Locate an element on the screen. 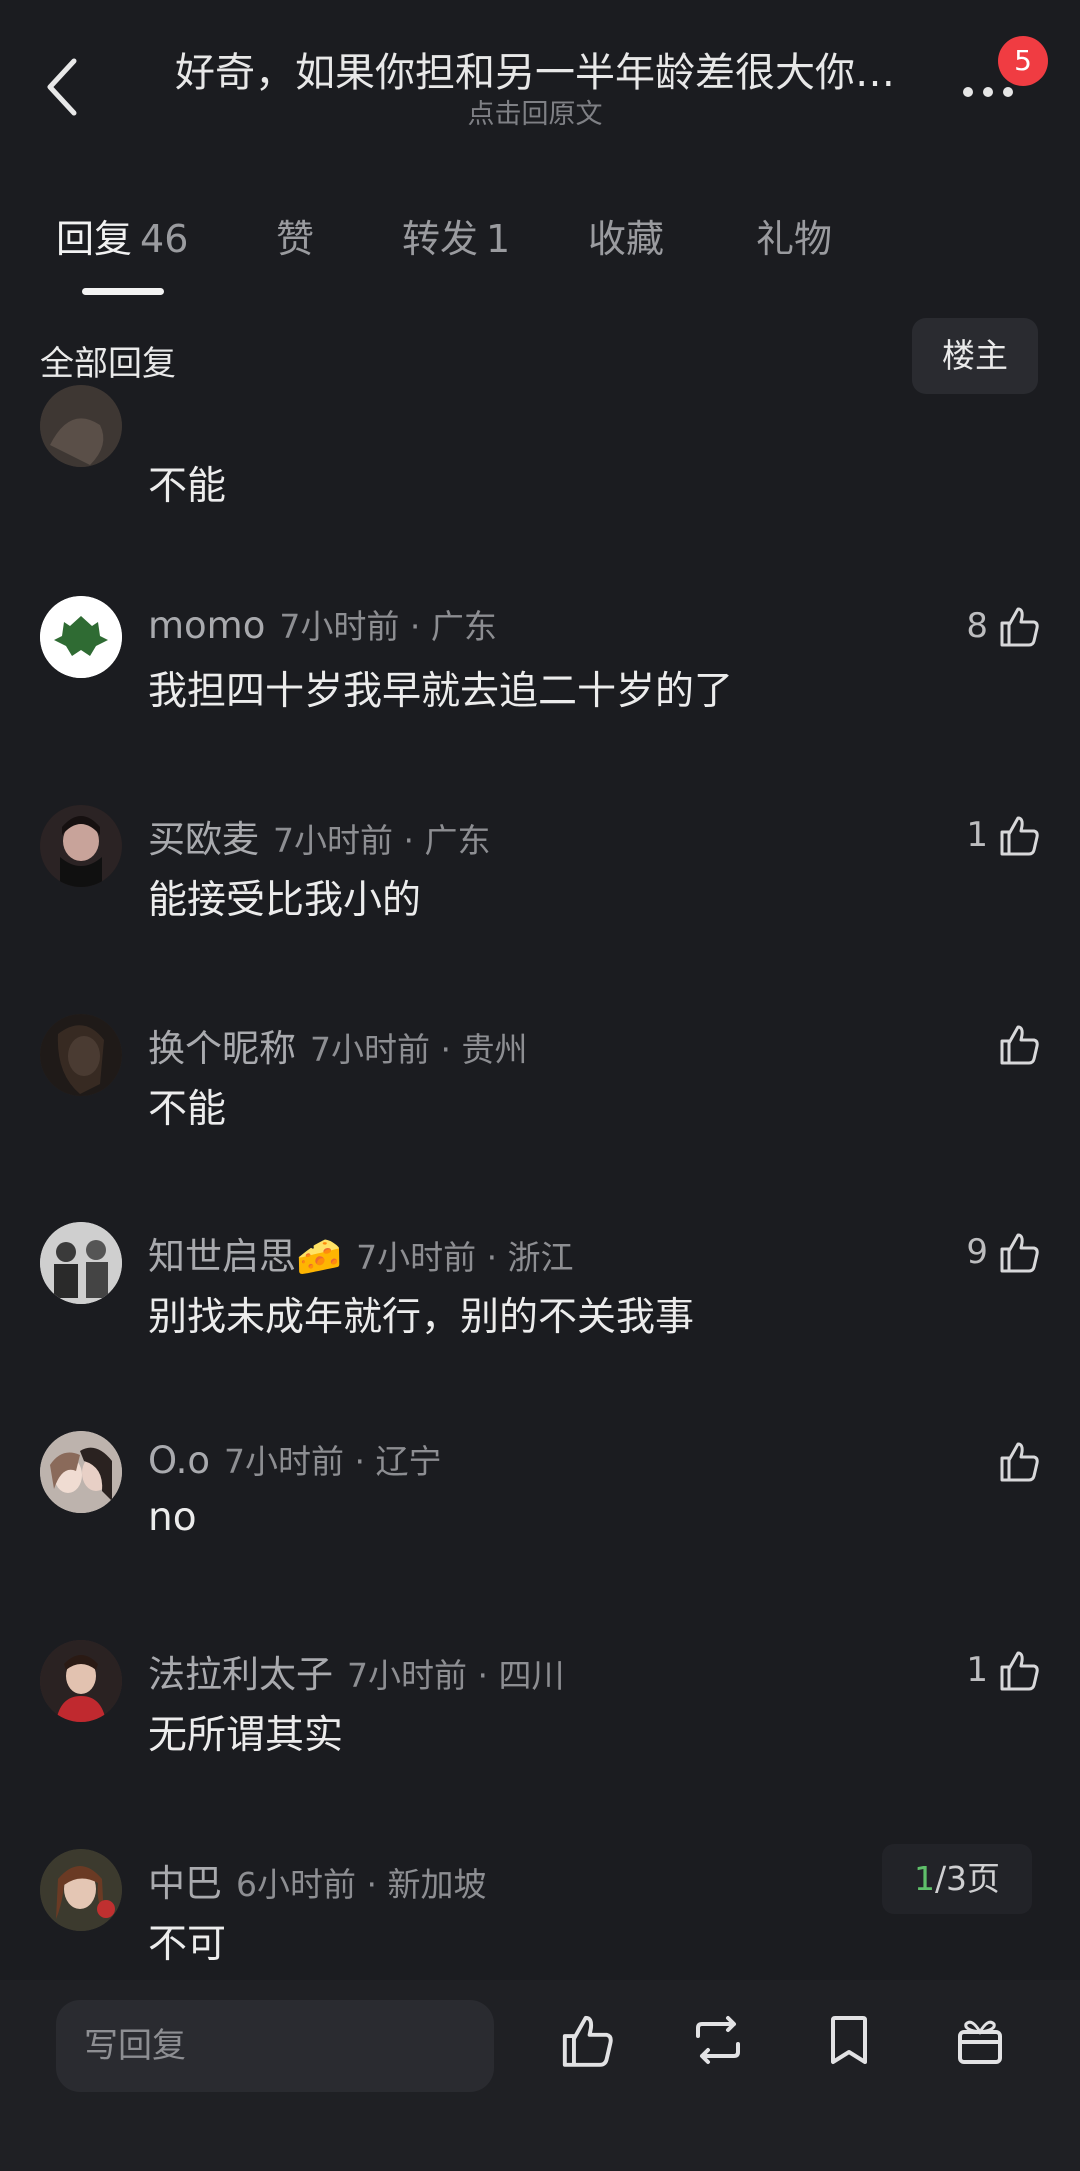 This screenshot has width=1080, height=2171. gift-icon is located at coordinates (980, 2042).